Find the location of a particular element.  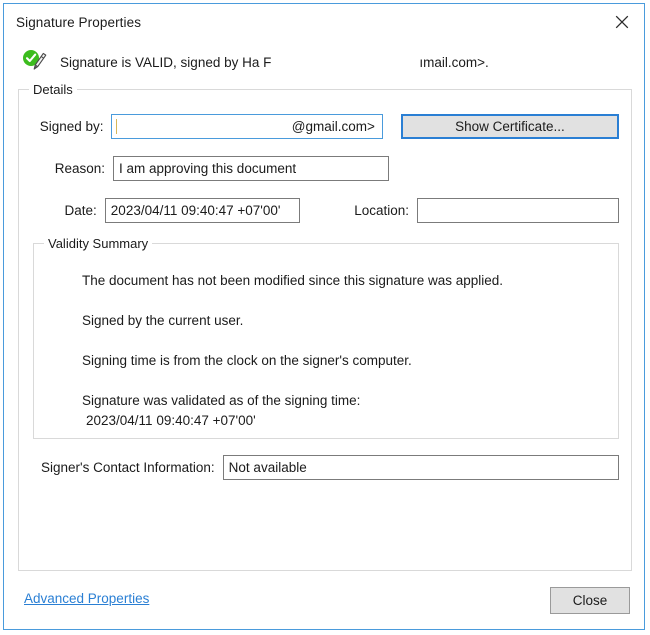

signer-contact-label: Signer's Contact Information: is located at coordinates (128, 467).